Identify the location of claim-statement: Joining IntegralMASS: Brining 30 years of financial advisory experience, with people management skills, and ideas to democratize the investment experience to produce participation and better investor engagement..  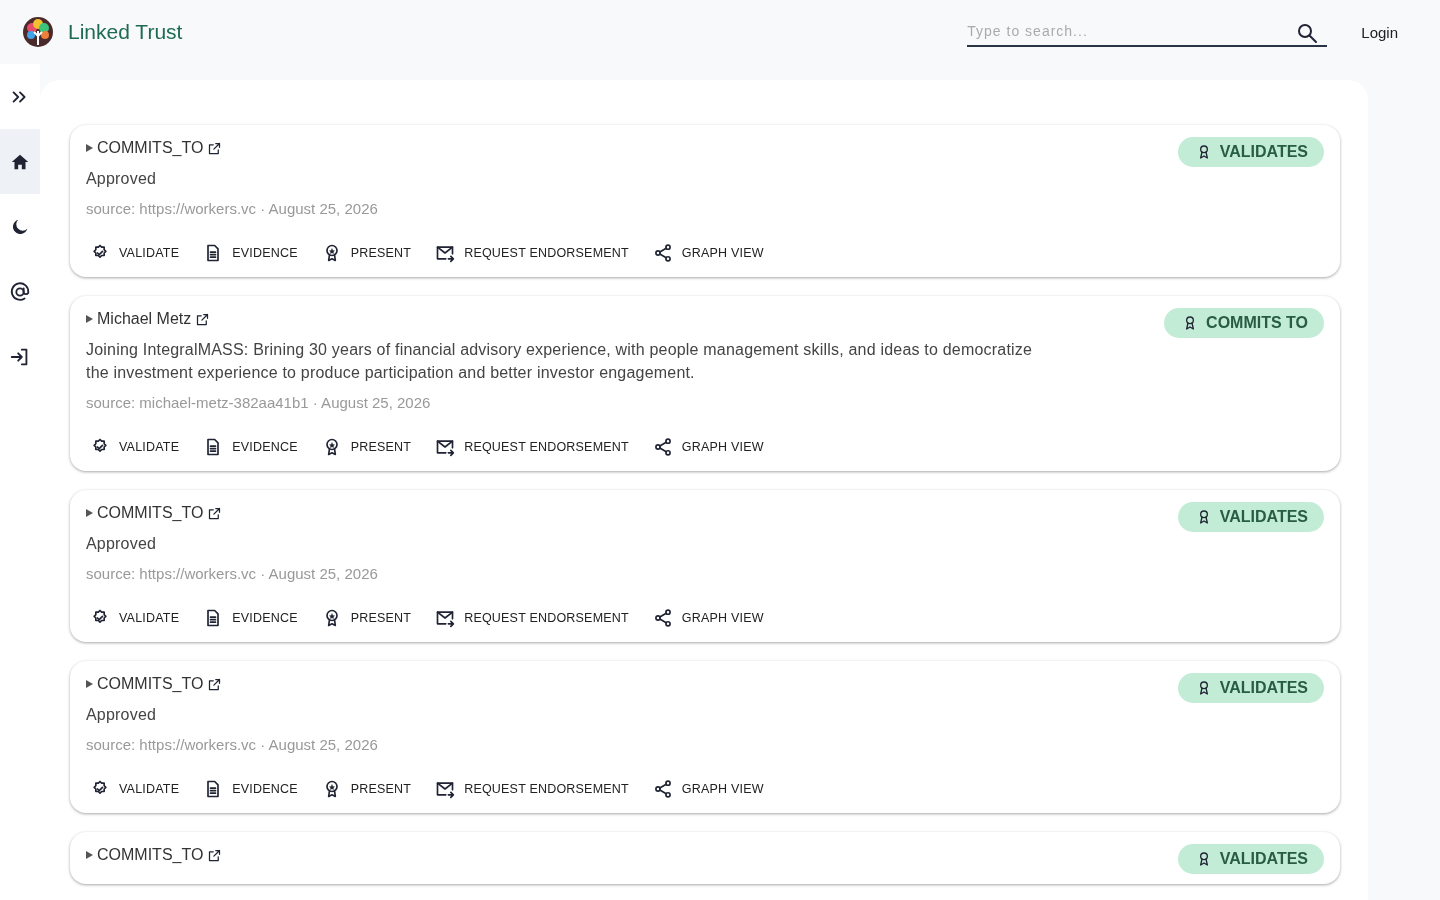
(560, 361).